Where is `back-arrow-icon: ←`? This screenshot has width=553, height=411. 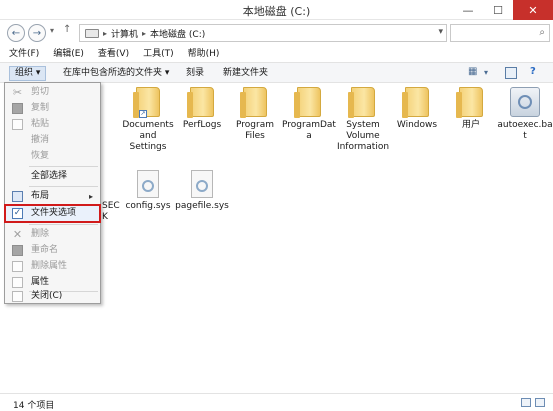 back-arrow-icon: ← is located at coordinates (16, 33).